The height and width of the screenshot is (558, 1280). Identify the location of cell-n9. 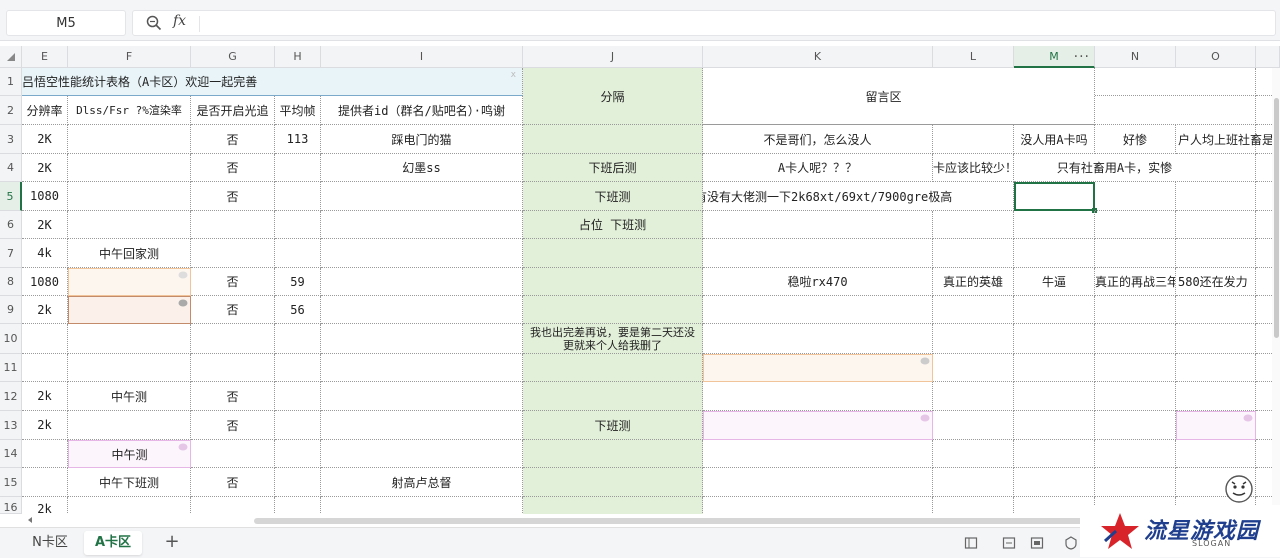
(1135, 310).